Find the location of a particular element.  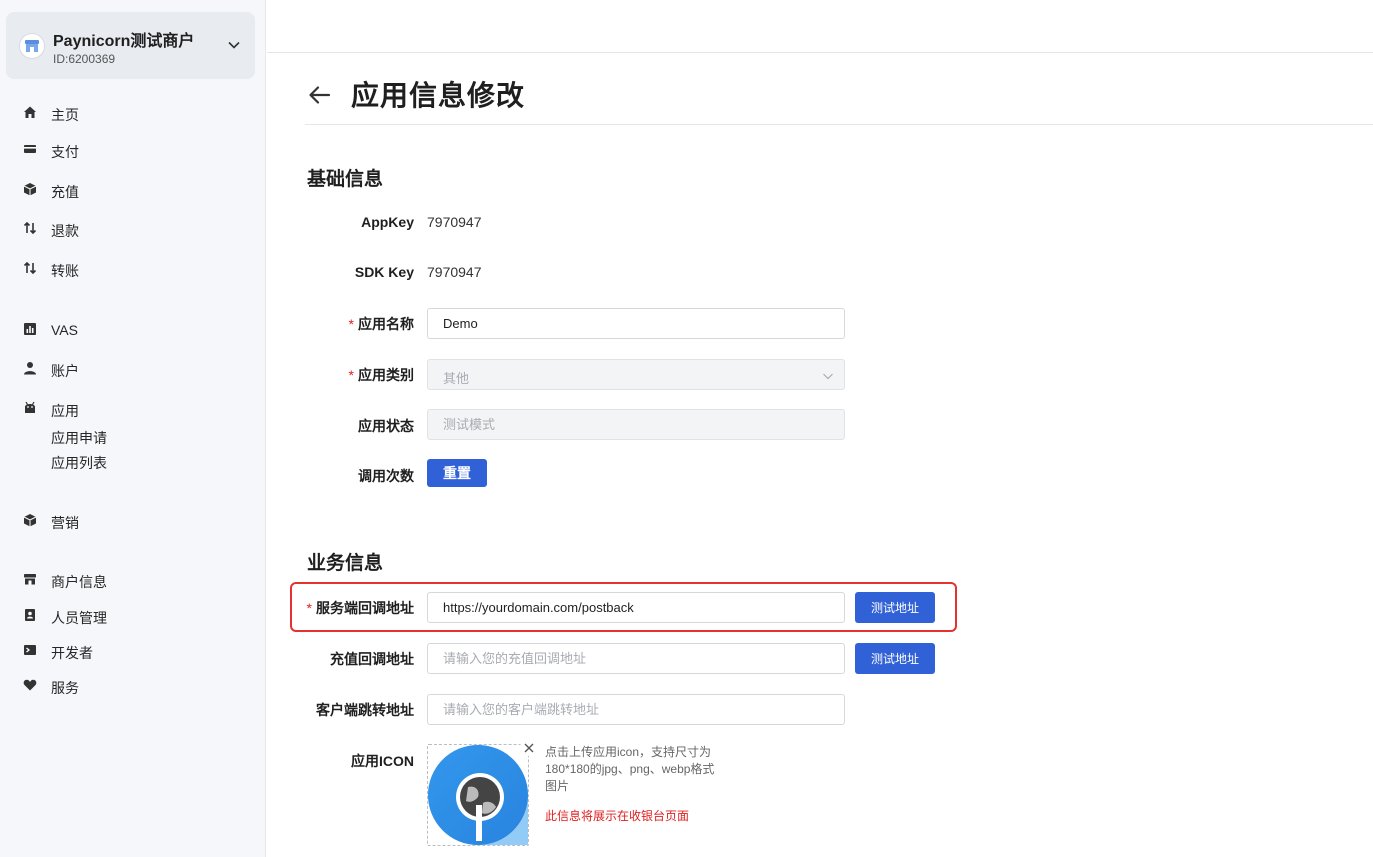

sidebar-item-label: 主页 is located at coordinates (65, 115).